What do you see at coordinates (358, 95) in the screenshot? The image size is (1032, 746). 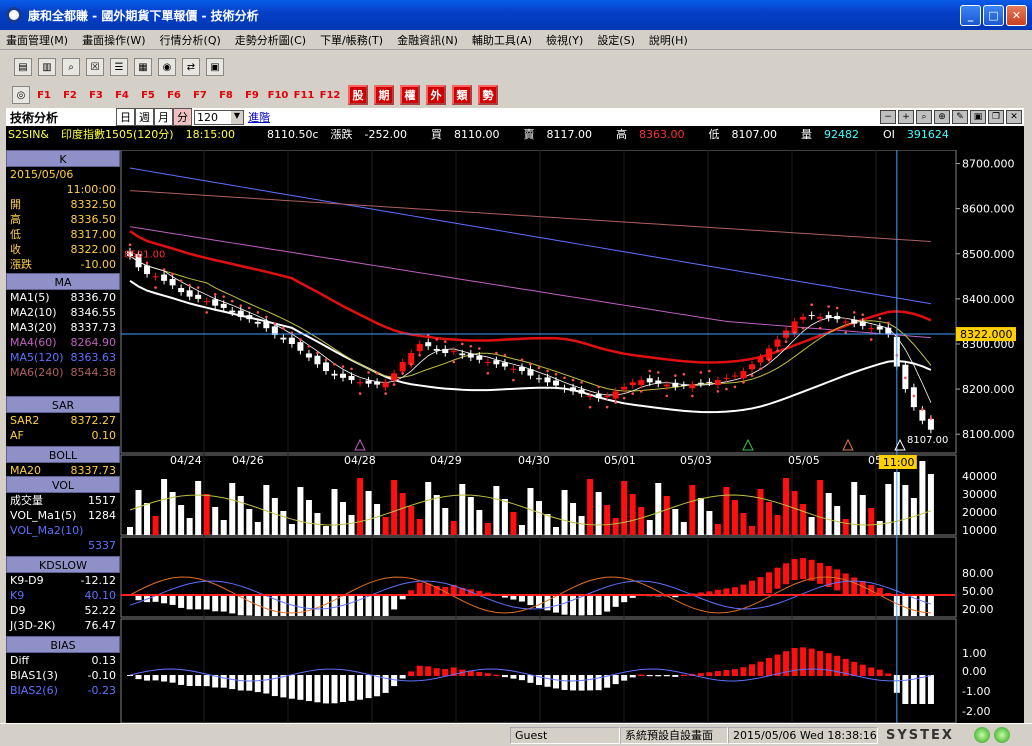 I see `quick-button-0: 股` at bounding box center [358, 95].